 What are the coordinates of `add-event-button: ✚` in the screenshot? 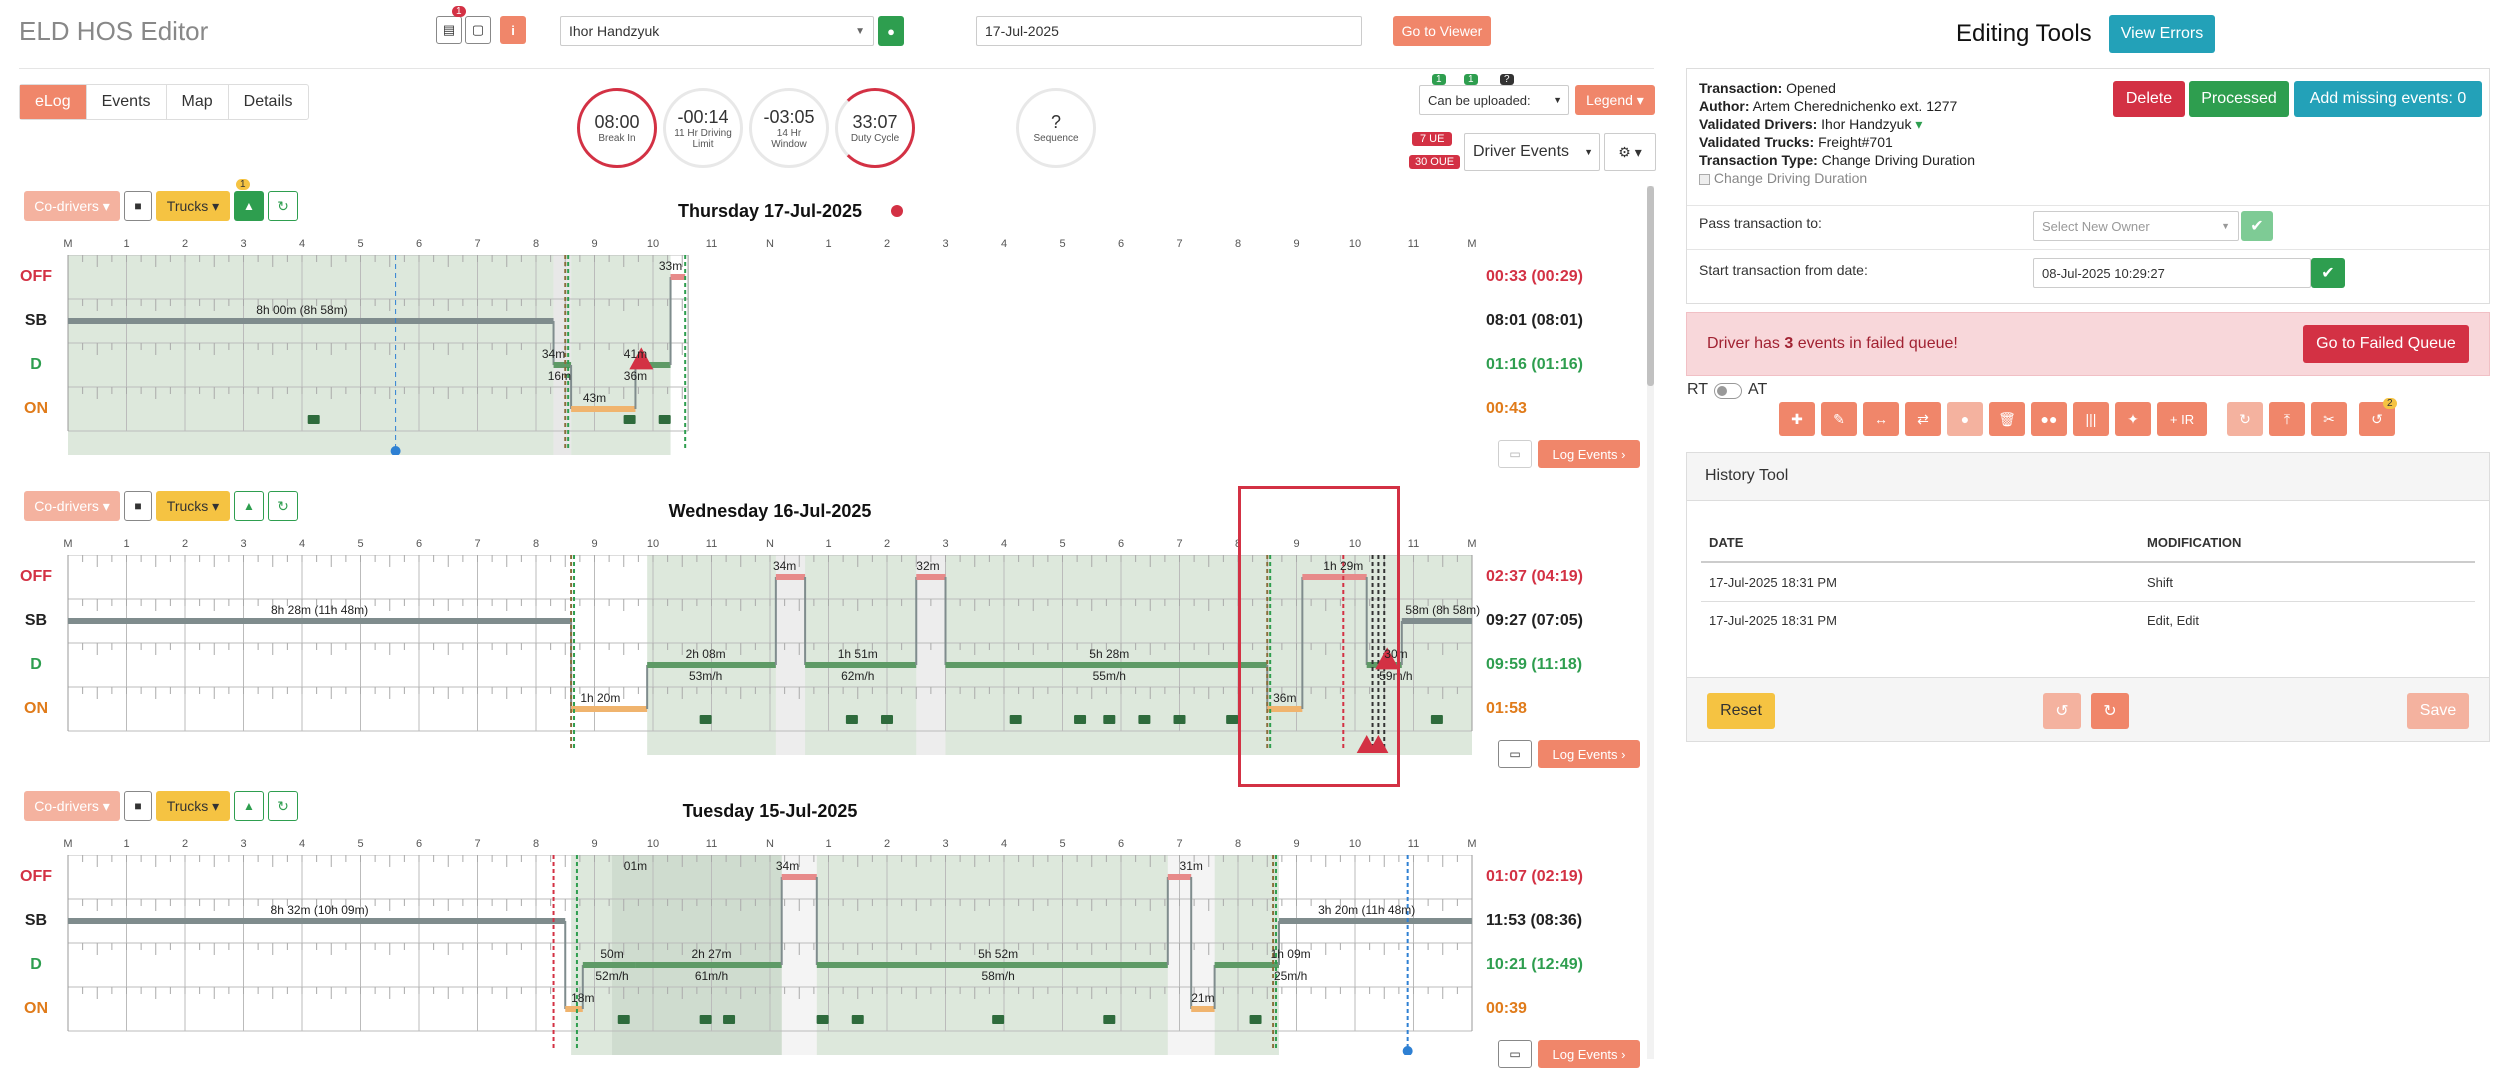 It's located at (1797, 419).